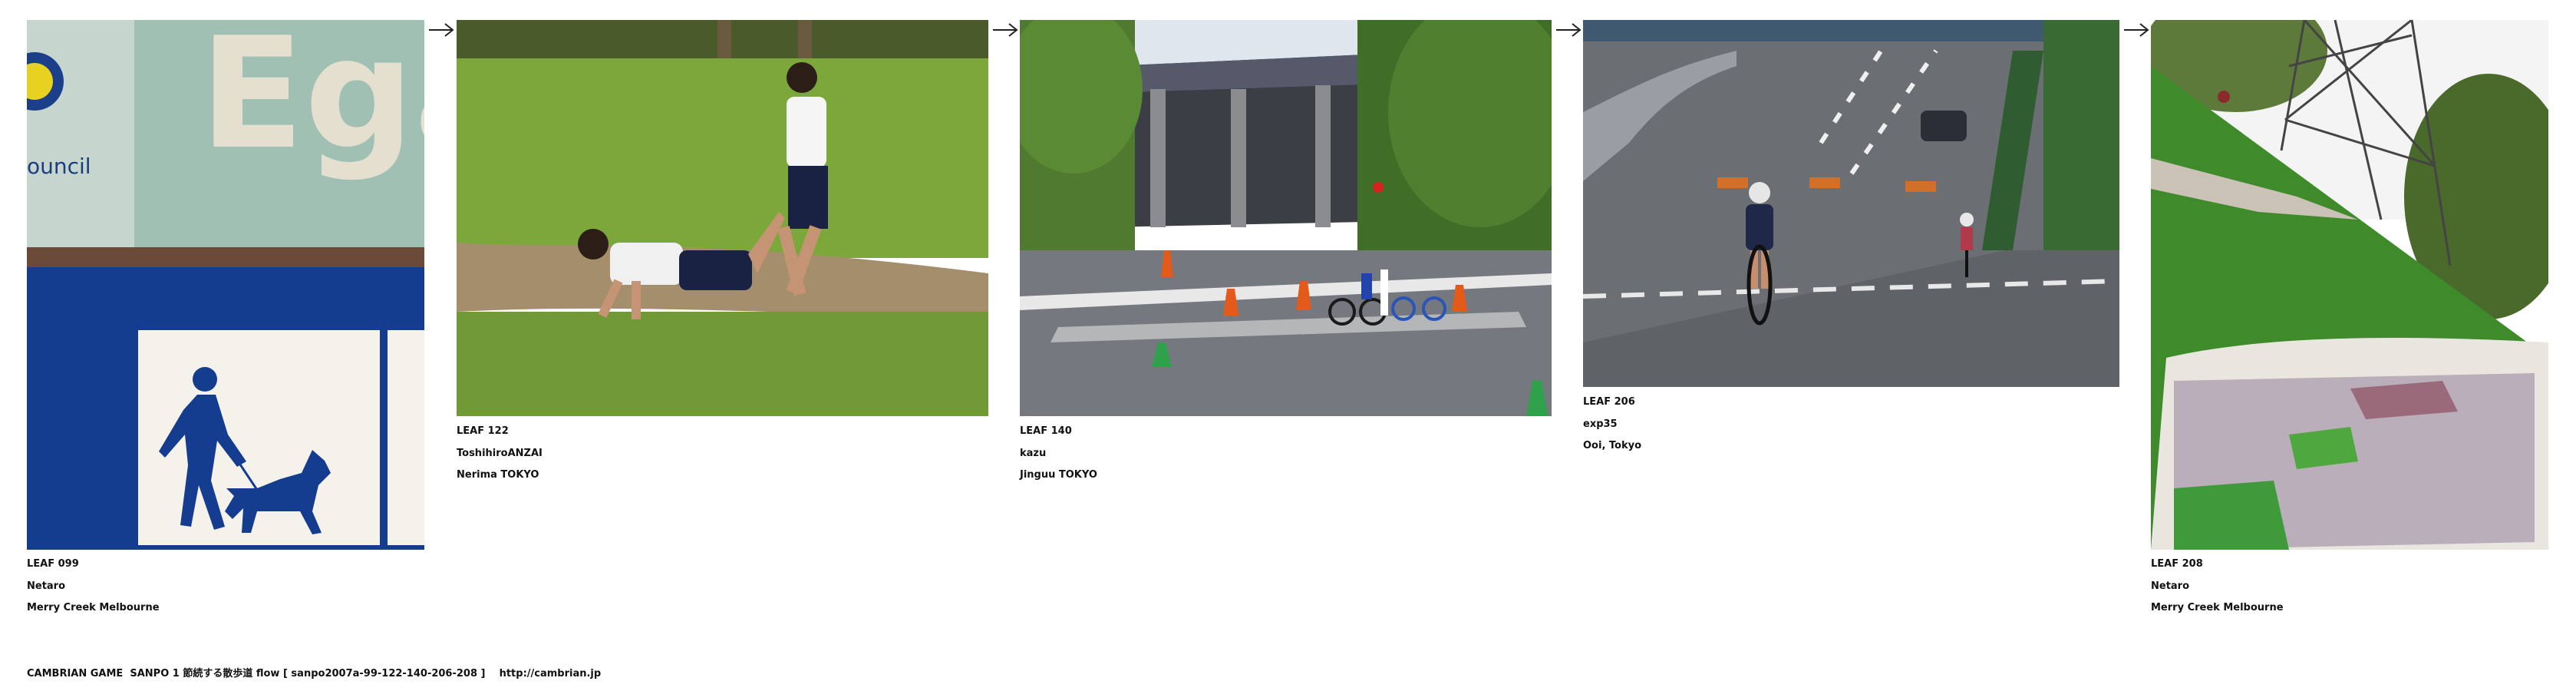  What do you see at coordinates (1033, 453) in the screenshot?
I see `author-name: kazu` at bounding box center [1033, 453].